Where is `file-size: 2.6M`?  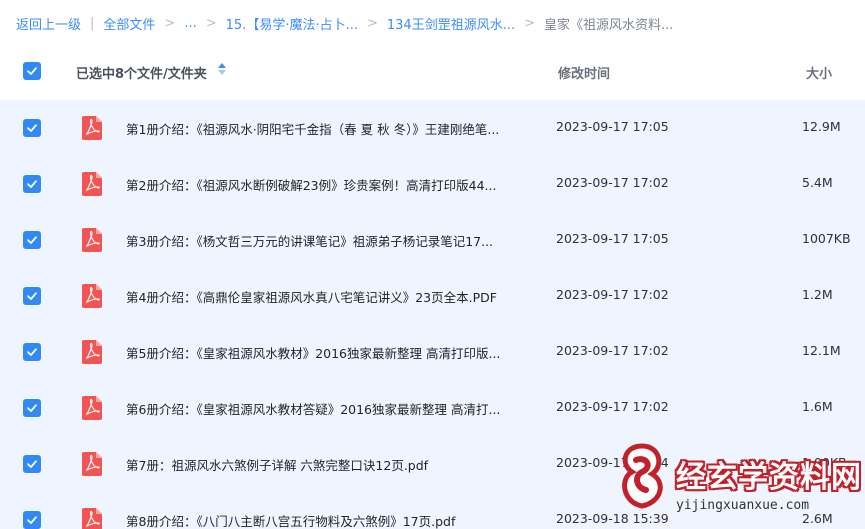 file-size: 2.6M is located at coordinates (817, 518).